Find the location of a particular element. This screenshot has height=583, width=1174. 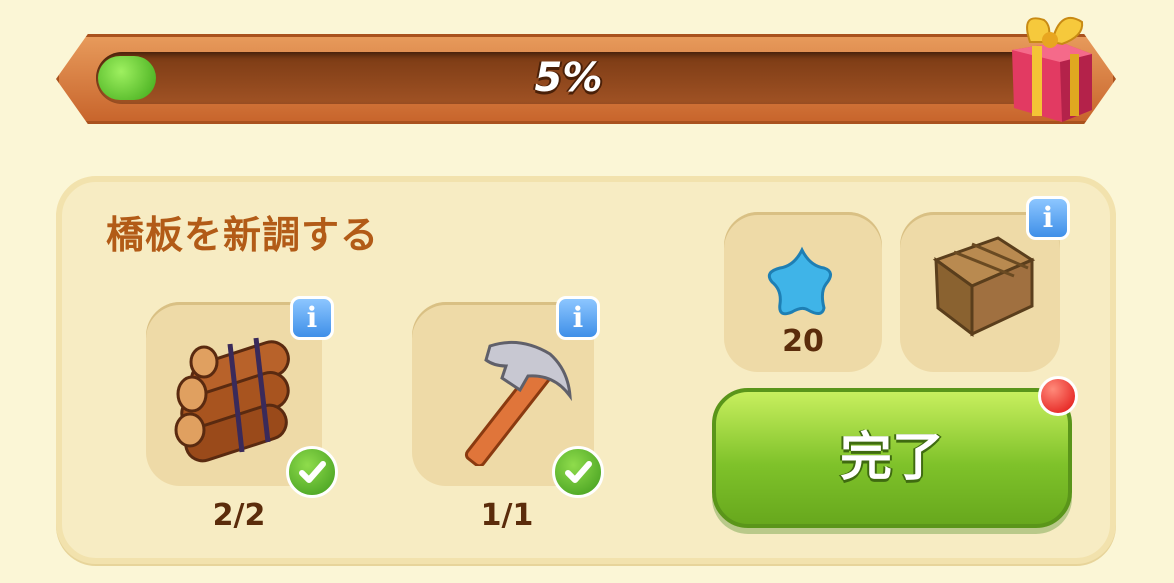

gift-box-icon is located at coordinates (1049, 62).